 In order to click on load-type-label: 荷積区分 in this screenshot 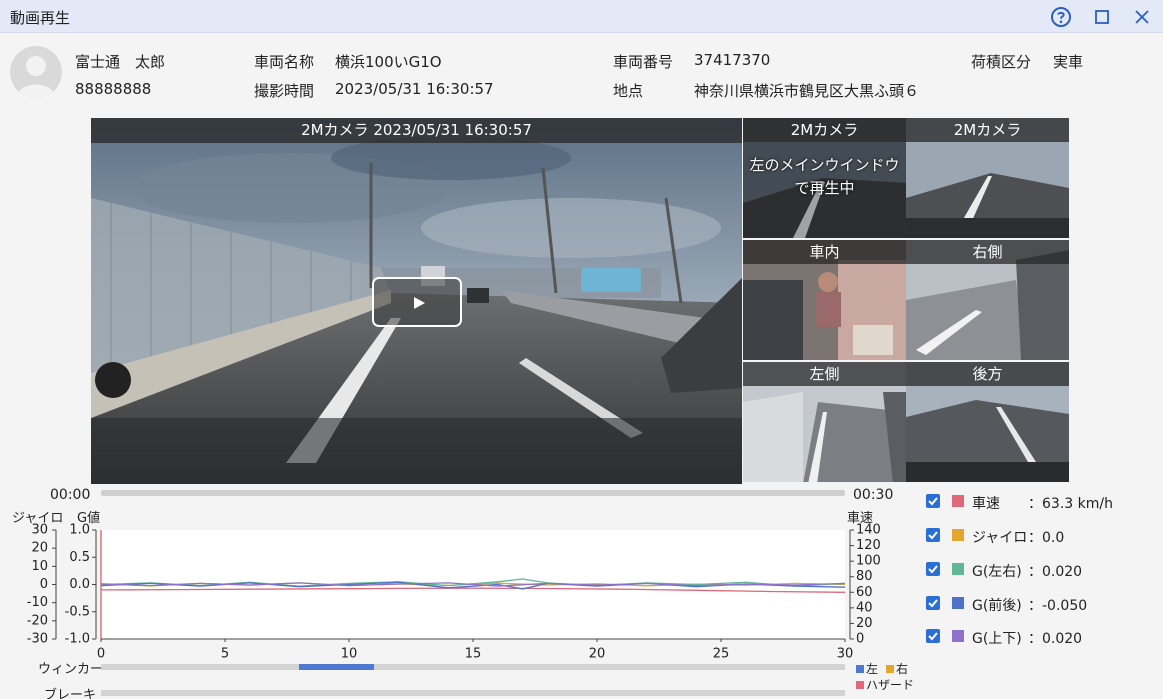, I will do `click(1001, 62)`.